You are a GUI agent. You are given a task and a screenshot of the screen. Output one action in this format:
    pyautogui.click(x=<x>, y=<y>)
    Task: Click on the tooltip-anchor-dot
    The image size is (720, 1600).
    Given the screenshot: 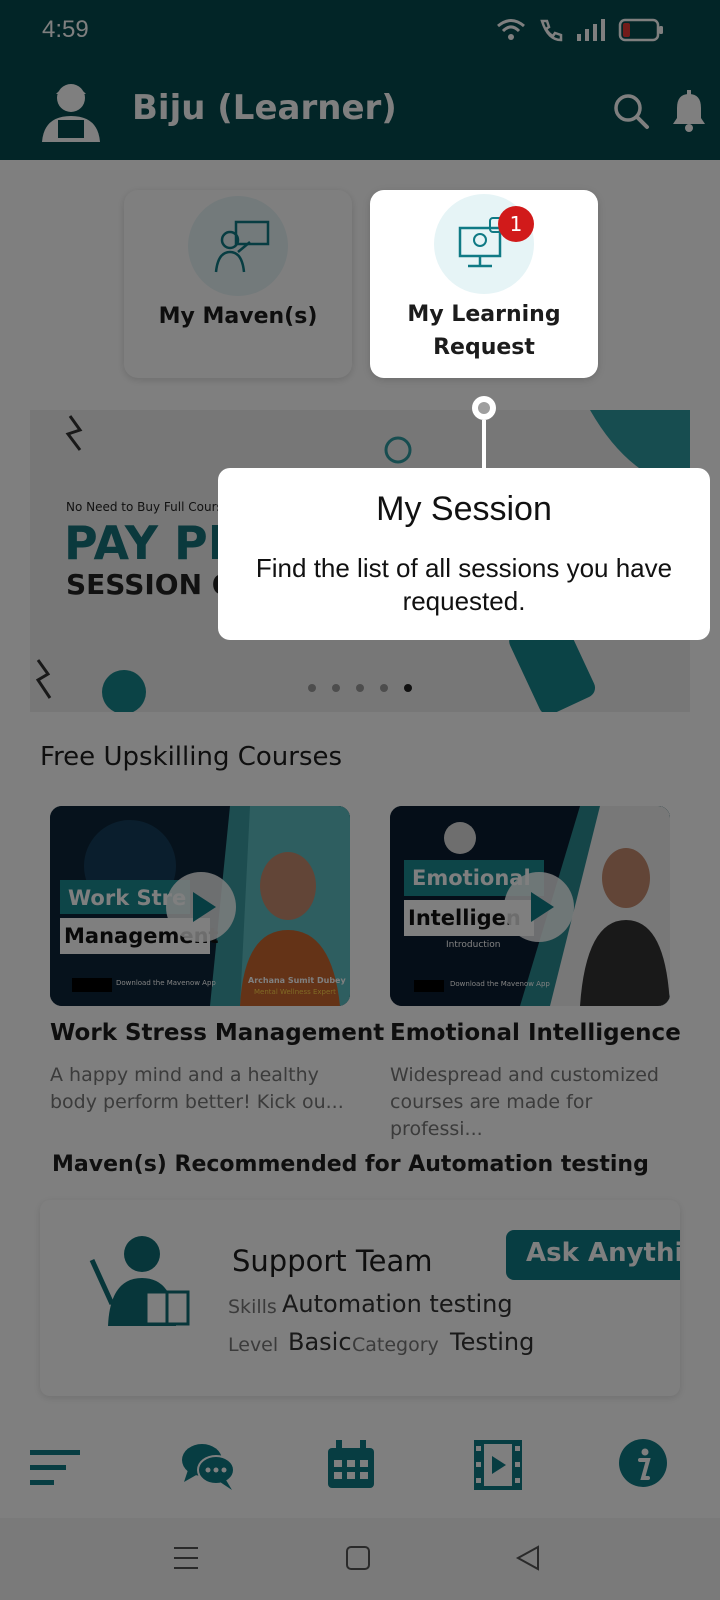 What is the action you would take?
    pyautogui.click(x=484, y=408)
    